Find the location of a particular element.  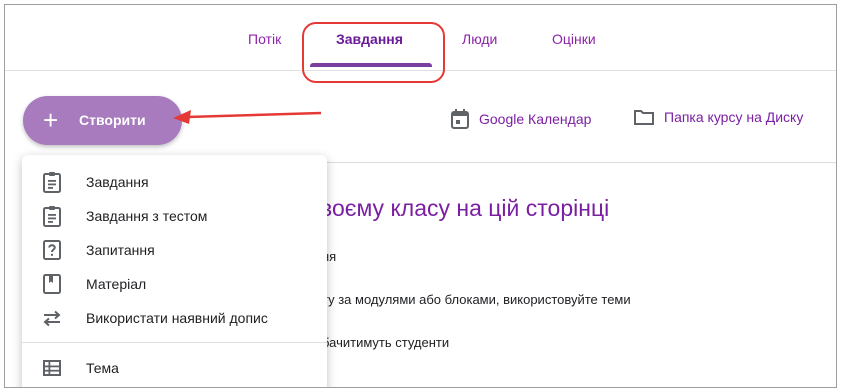

google-calendar-label: Google Календар is located at coordinates (535, 119).